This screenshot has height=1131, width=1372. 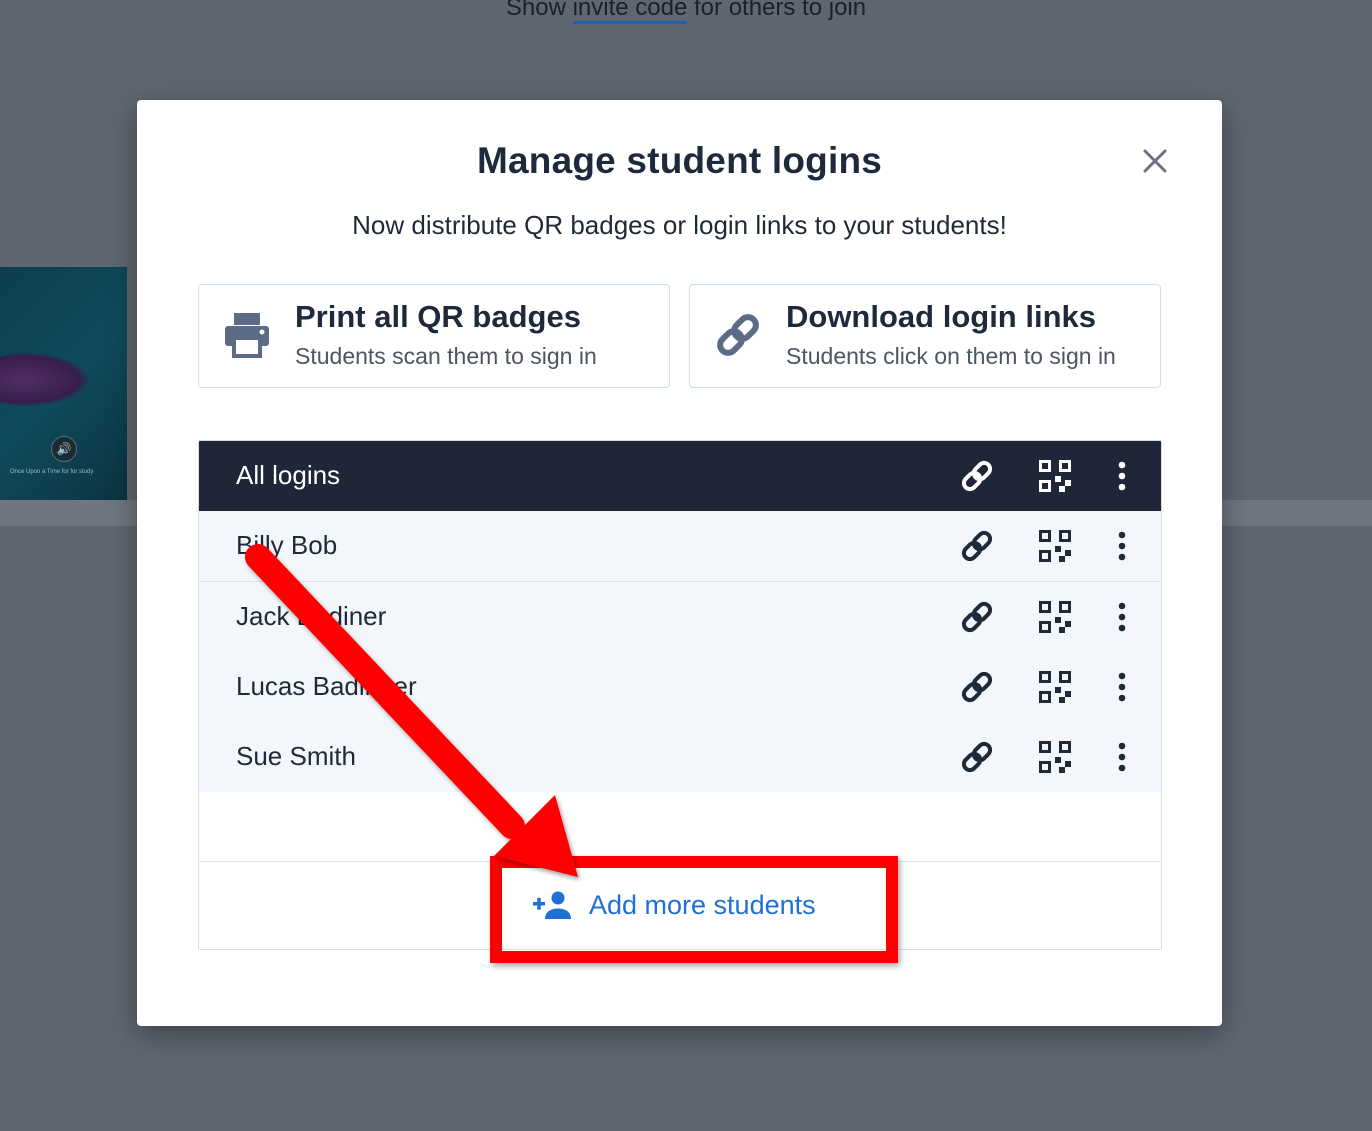 What do you see at coordinates (680, 476) in the screenshot?
I see `table-header-row: All logins` at bounding box center [680, 476].